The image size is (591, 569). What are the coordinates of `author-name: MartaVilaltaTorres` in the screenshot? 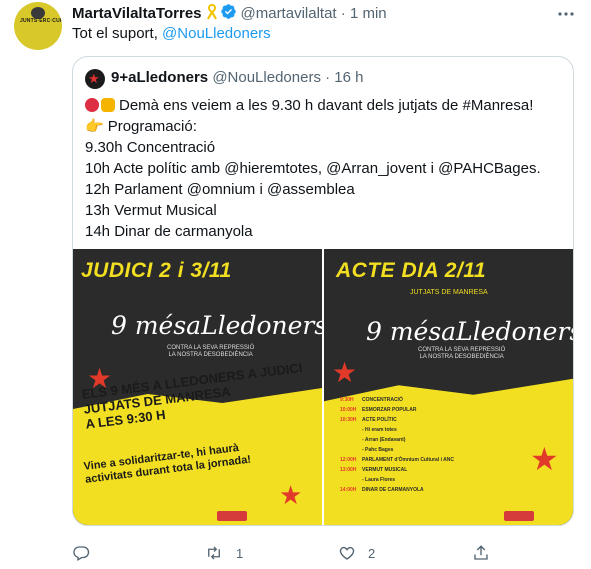 It's located at (137, 13).